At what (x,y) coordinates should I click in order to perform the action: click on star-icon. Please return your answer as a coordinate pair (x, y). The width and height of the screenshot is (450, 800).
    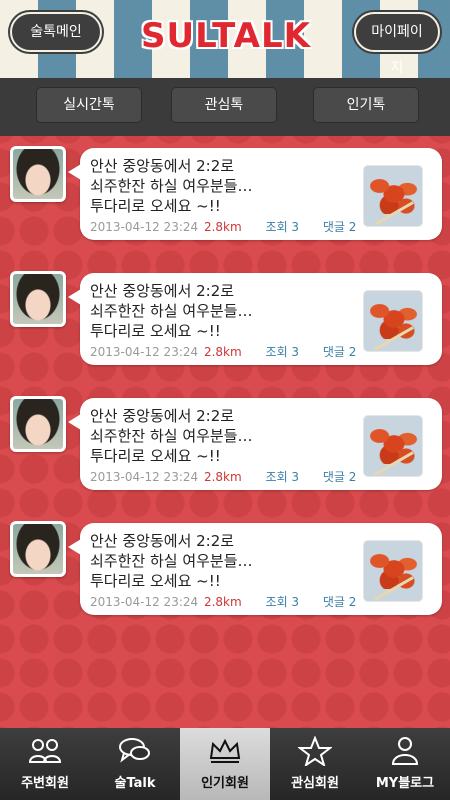
    Looking at the image, I should click on (315, 751).